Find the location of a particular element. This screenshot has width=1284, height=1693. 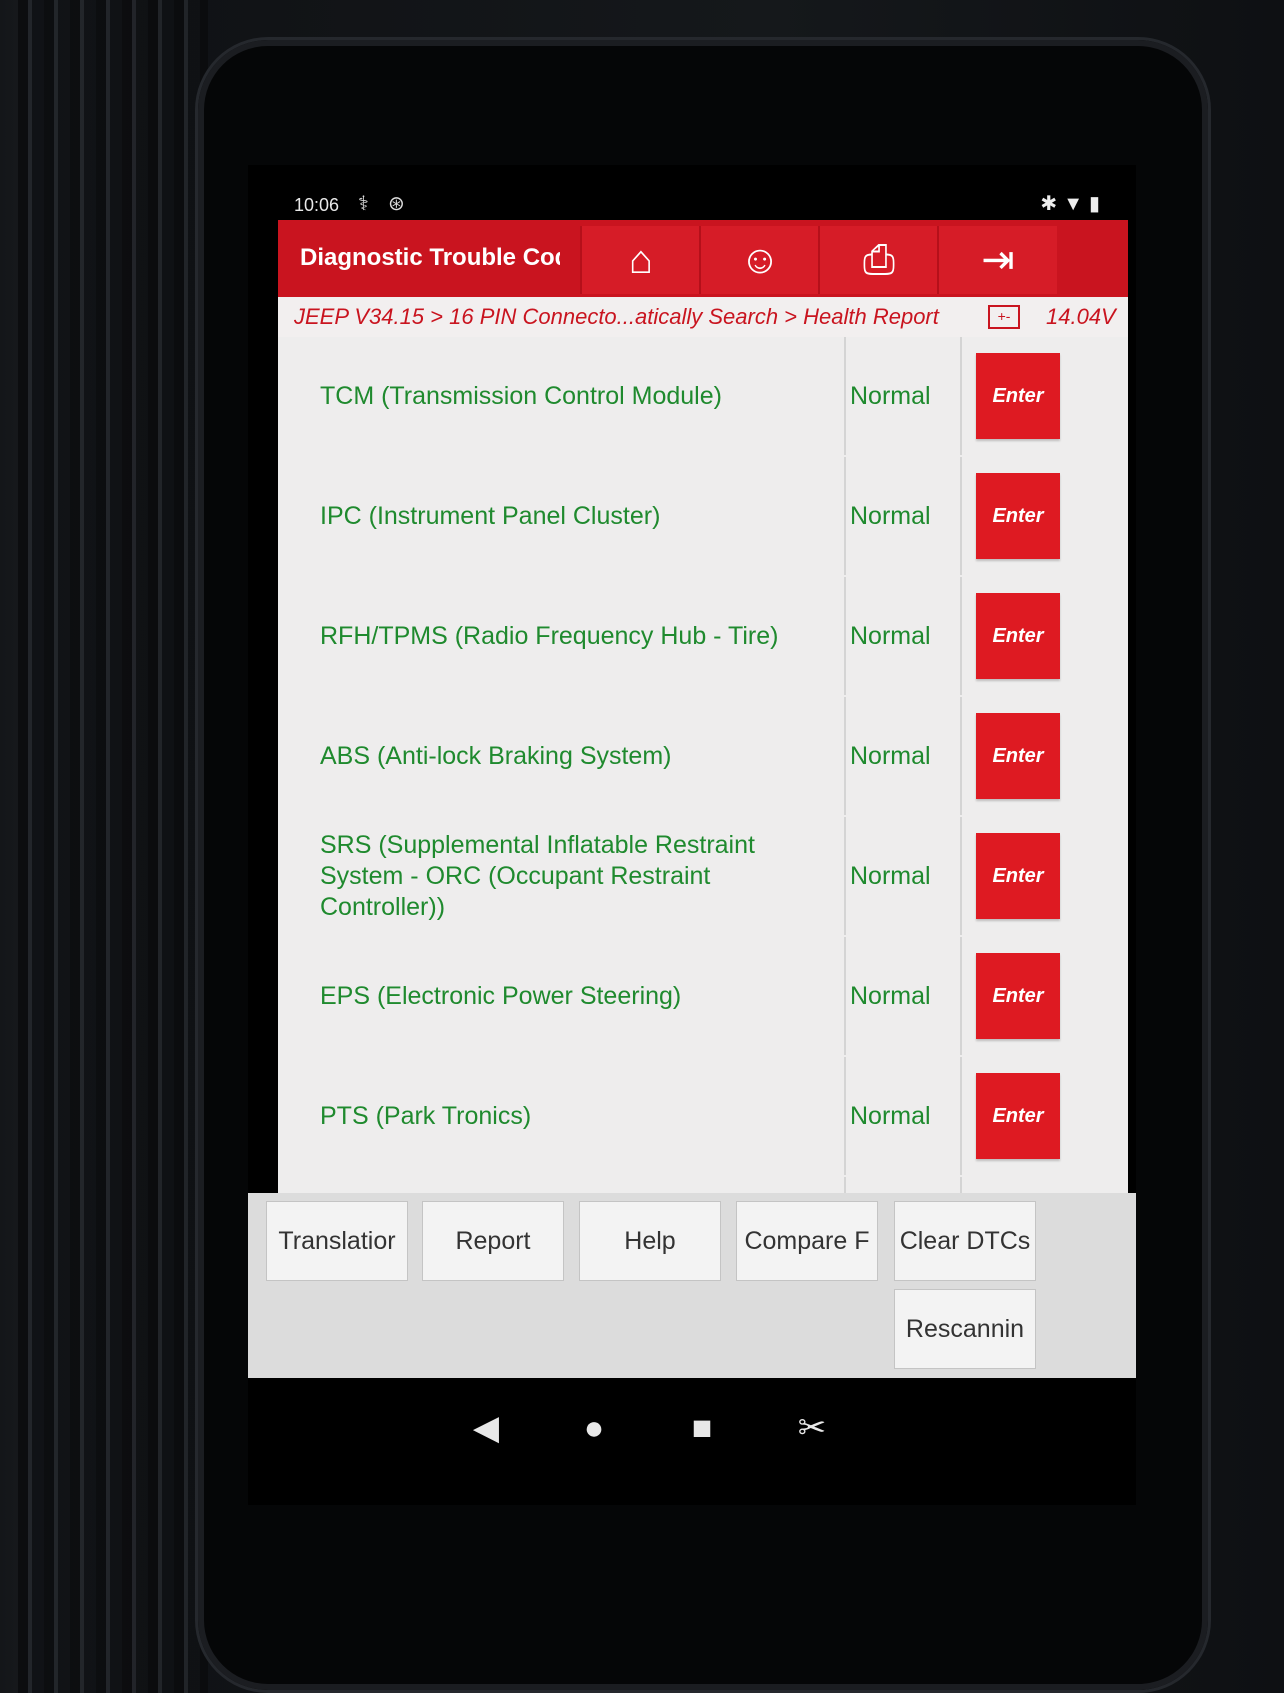

exit-button: ⇥ is located at coordinates (997, 260).